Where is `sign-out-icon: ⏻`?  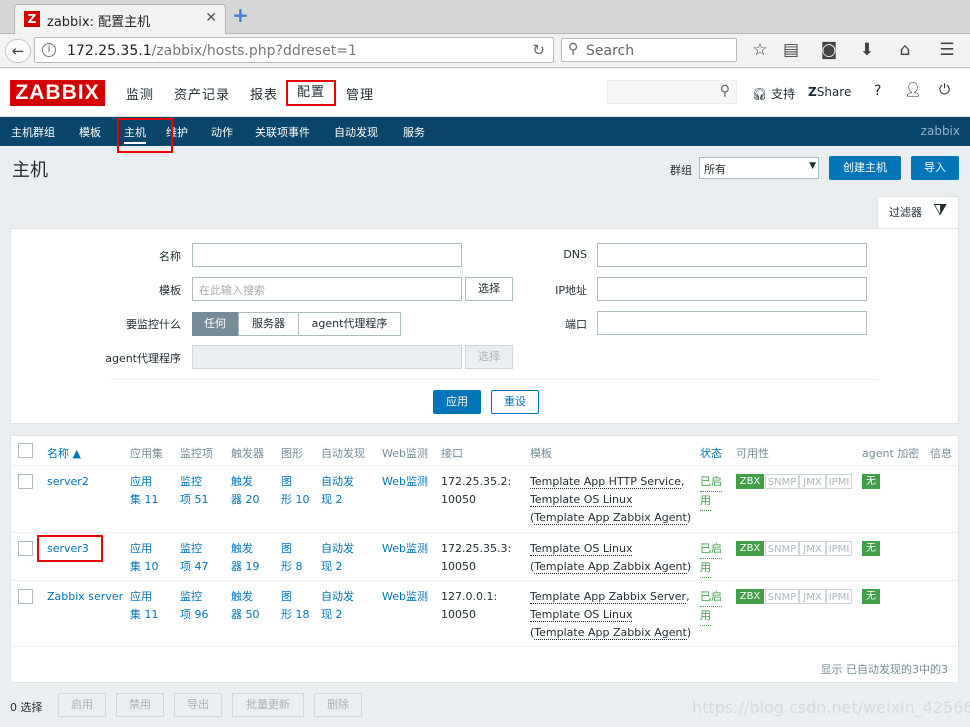 sign-out-icon: ⏻ is located at coordinates (944, 90).